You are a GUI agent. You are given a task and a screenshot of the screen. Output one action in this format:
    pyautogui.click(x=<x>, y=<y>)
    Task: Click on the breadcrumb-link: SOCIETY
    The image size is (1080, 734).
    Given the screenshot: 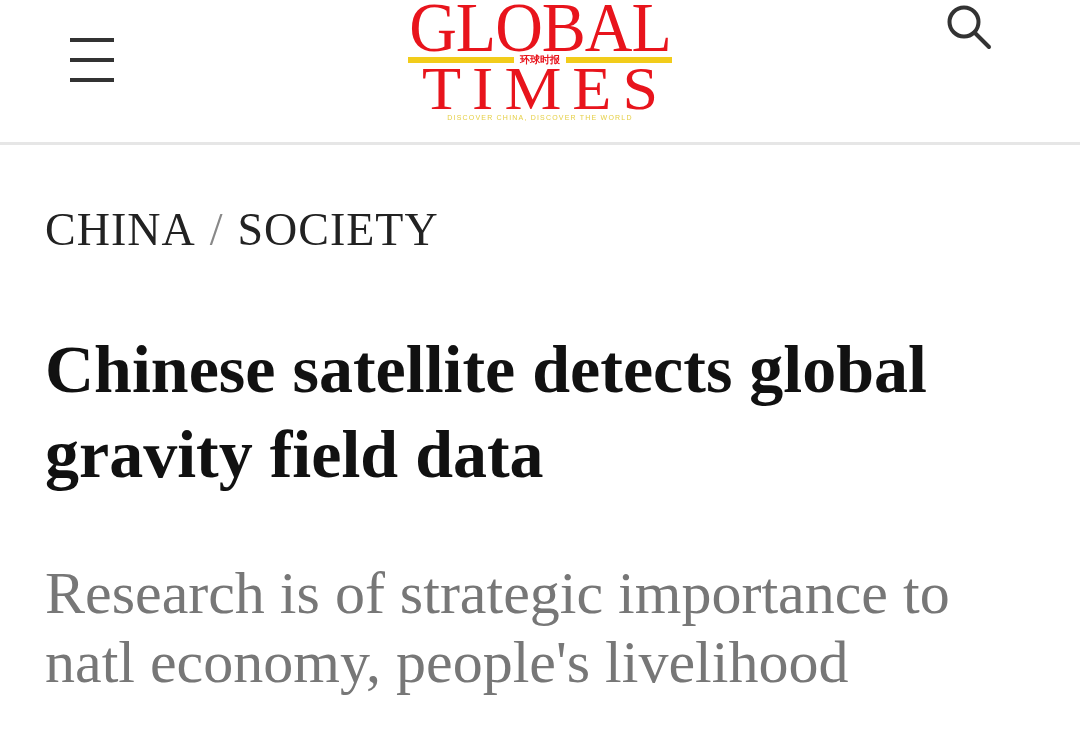 What is the action you would take?
    pyautogui.click(x=338, y=230)
    